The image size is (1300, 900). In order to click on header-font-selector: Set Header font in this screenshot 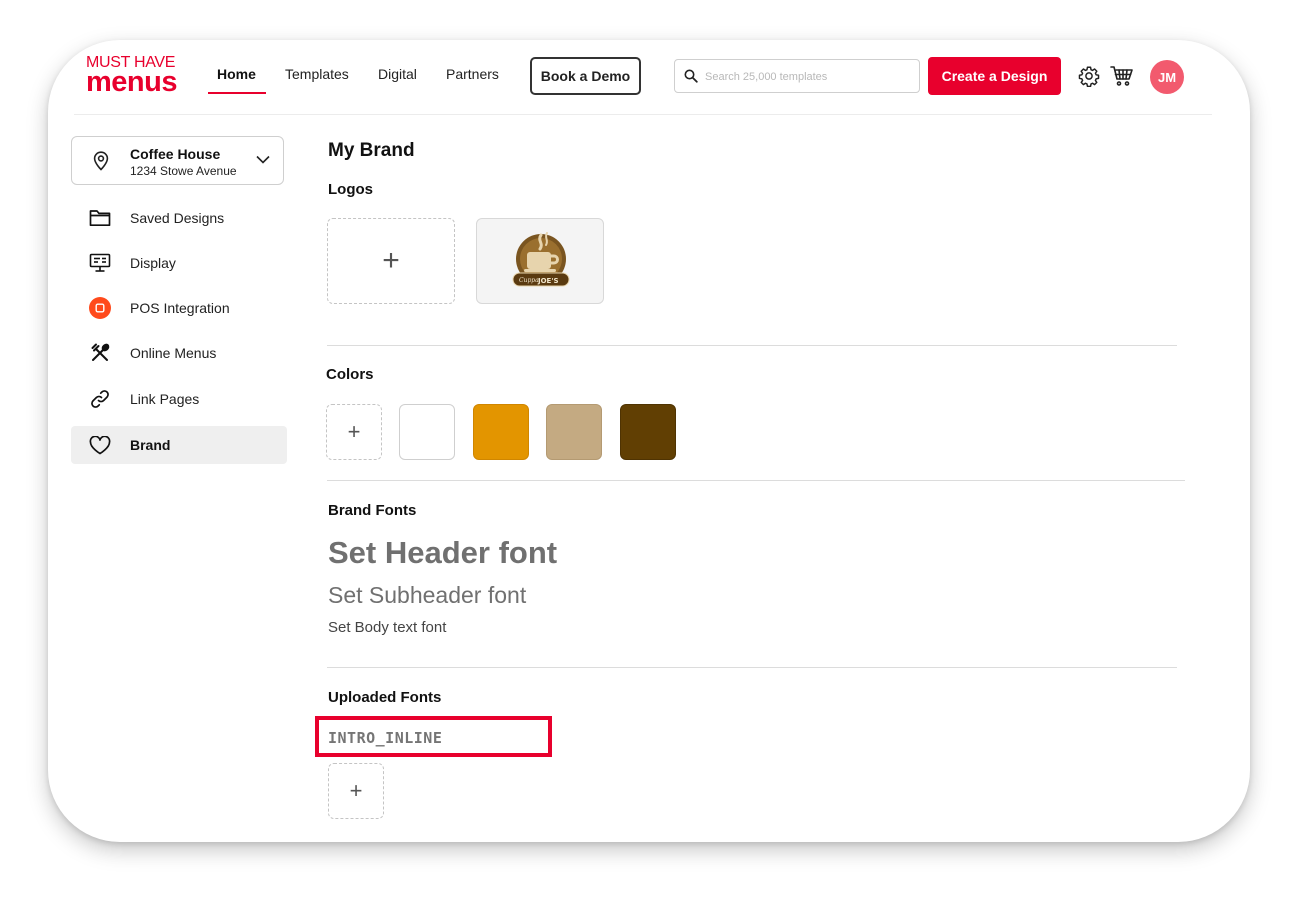, I will do `click(442, 553)`.